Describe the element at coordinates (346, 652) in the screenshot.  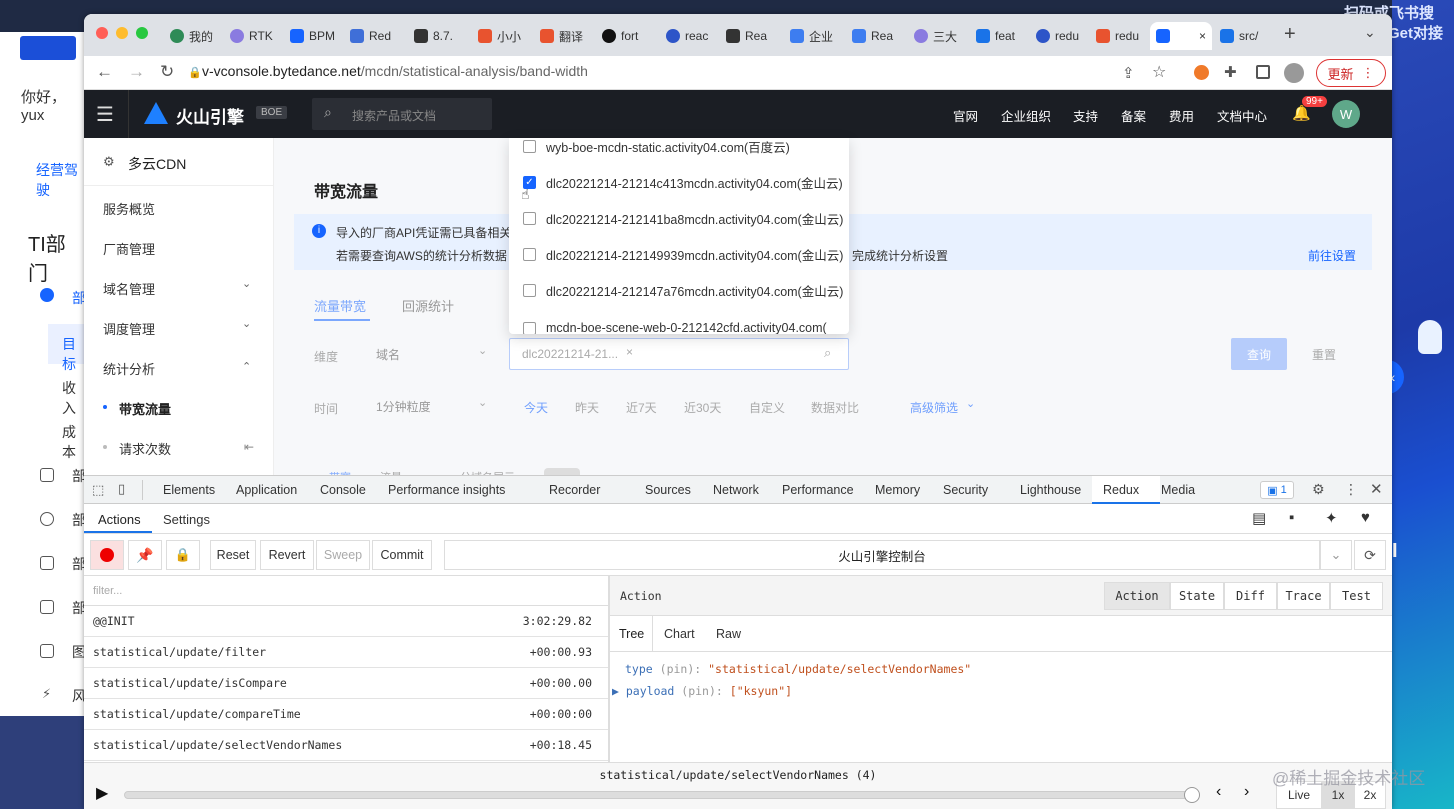
I see `action-row: statistical/update/filter +00:00.93` at that location.